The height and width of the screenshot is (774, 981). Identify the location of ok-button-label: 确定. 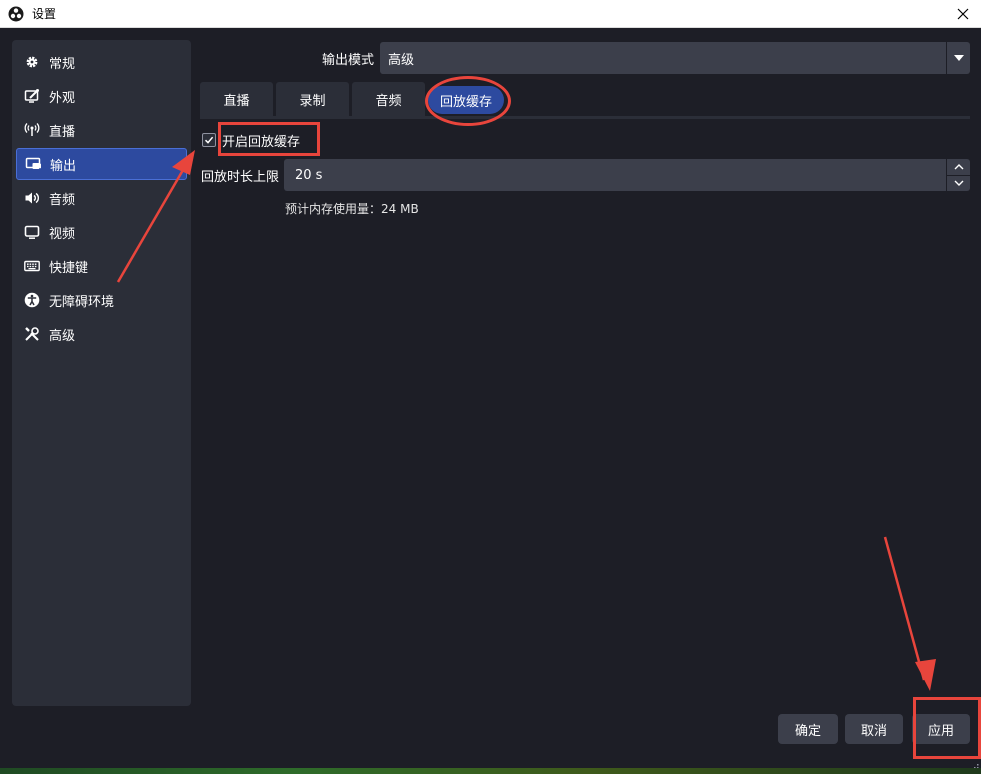
(807, 731).